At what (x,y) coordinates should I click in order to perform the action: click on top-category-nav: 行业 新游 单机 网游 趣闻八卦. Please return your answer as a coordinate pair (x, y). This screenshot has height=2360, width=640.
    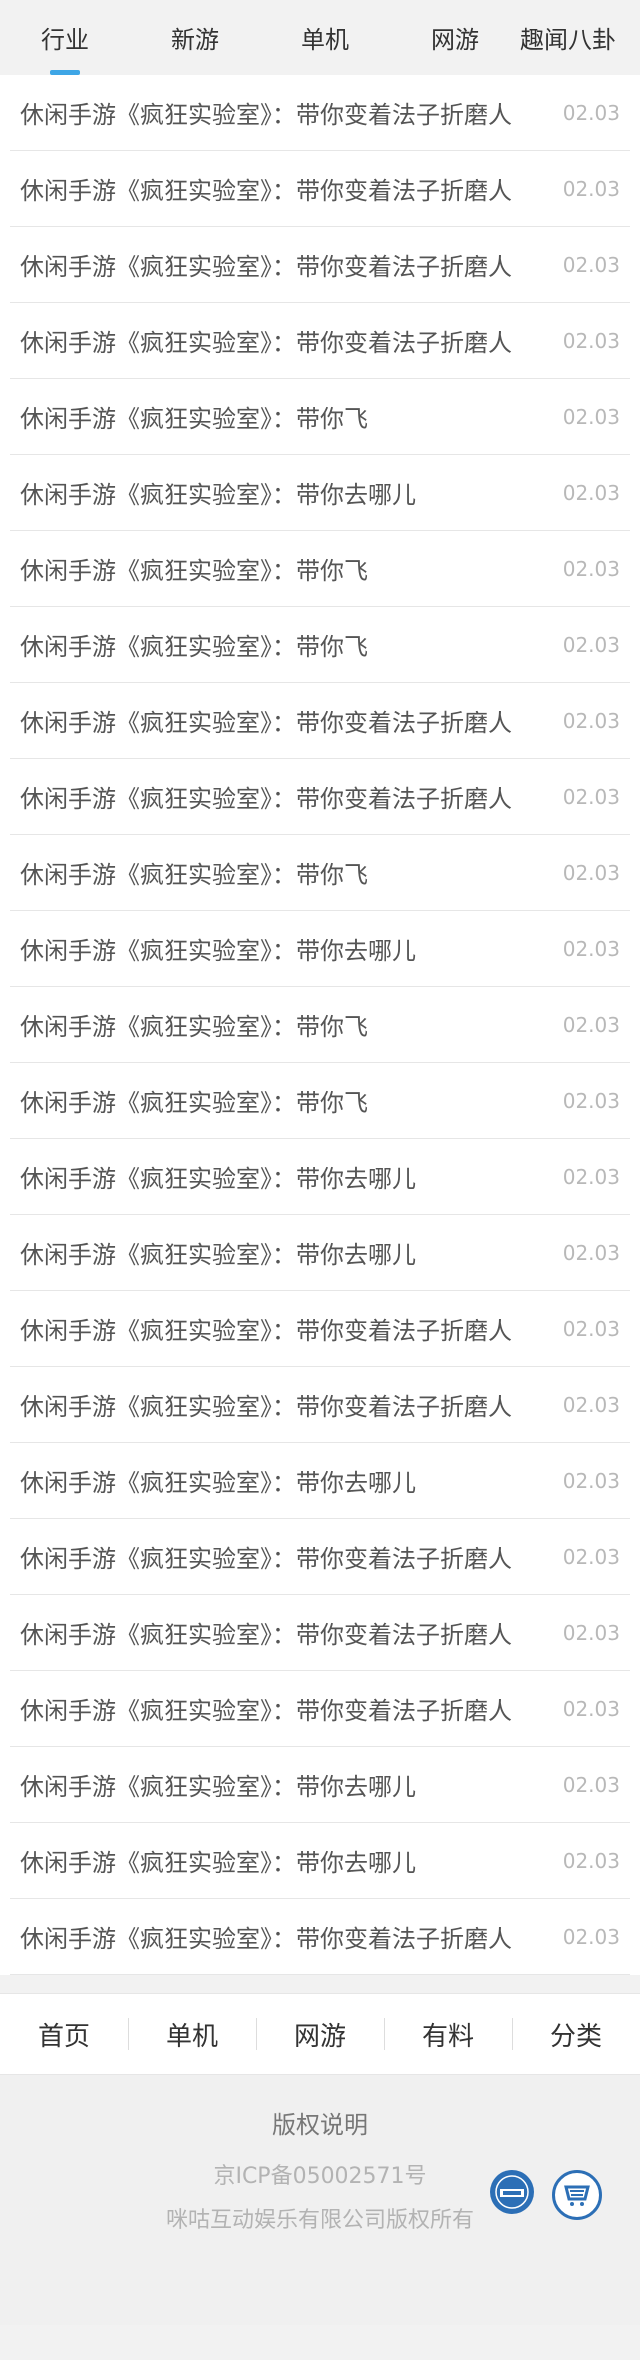
    Looking at the image, I should click on (320, 37).